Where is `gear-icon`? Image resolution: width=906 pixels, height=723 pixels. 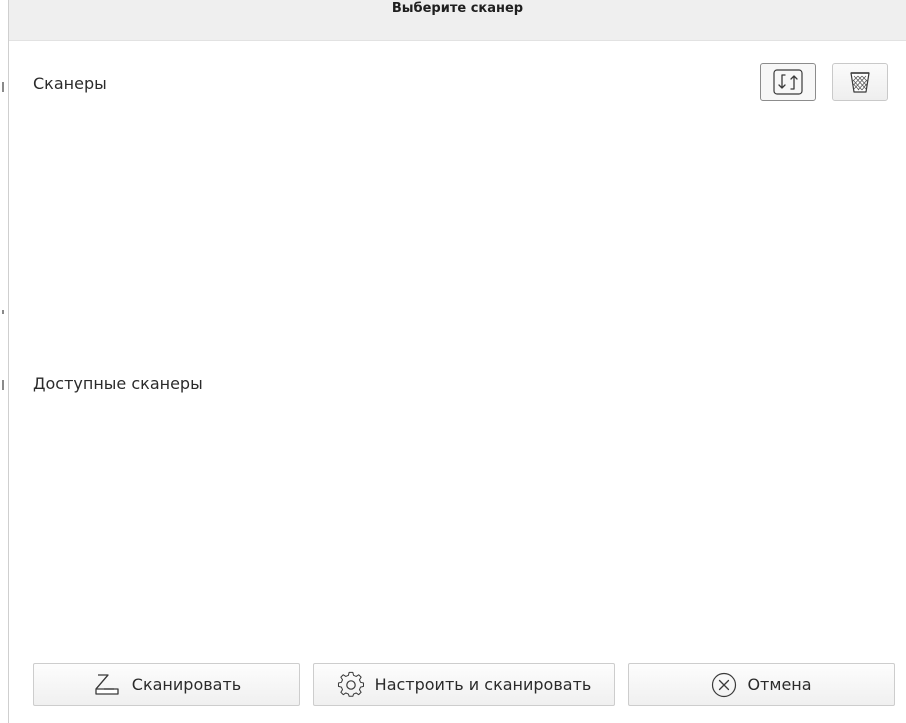
gear-icon is located at coordinates (351, 685).